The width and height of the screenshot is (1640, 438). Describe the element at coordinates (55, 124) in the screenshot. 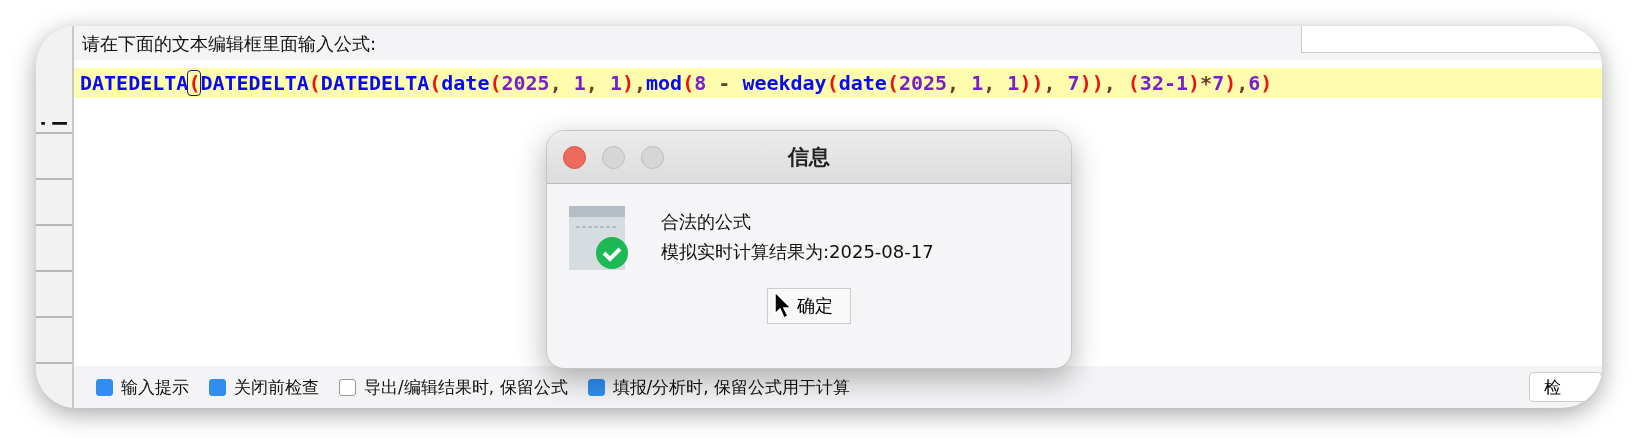

I see `dash-icon` at that location.